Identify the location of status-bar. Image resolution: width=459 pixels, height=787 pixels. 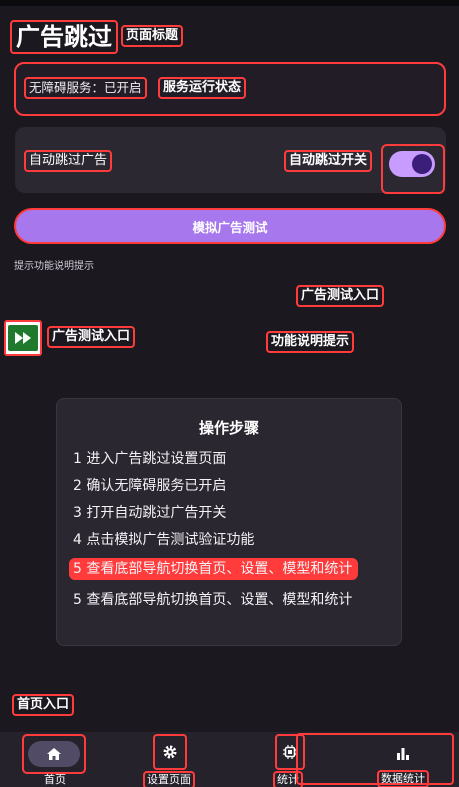
(229, 3).